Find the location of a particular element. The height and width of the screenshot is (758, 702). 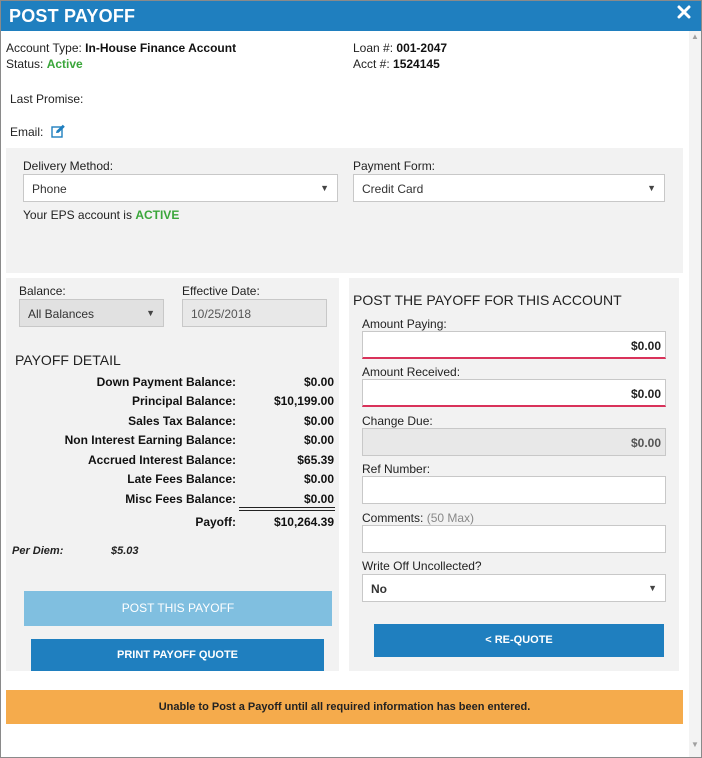

change-due-value: $0.00 is located at coordinates (645, 443).